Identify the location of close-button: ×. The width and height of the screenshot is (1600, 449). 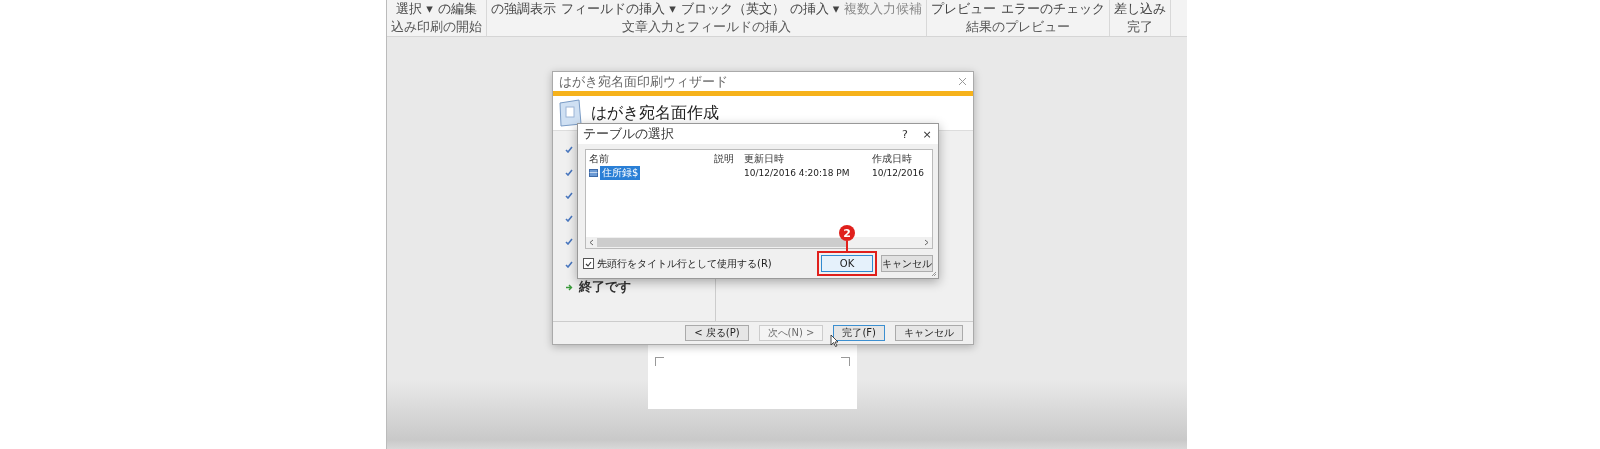
(927, 134).